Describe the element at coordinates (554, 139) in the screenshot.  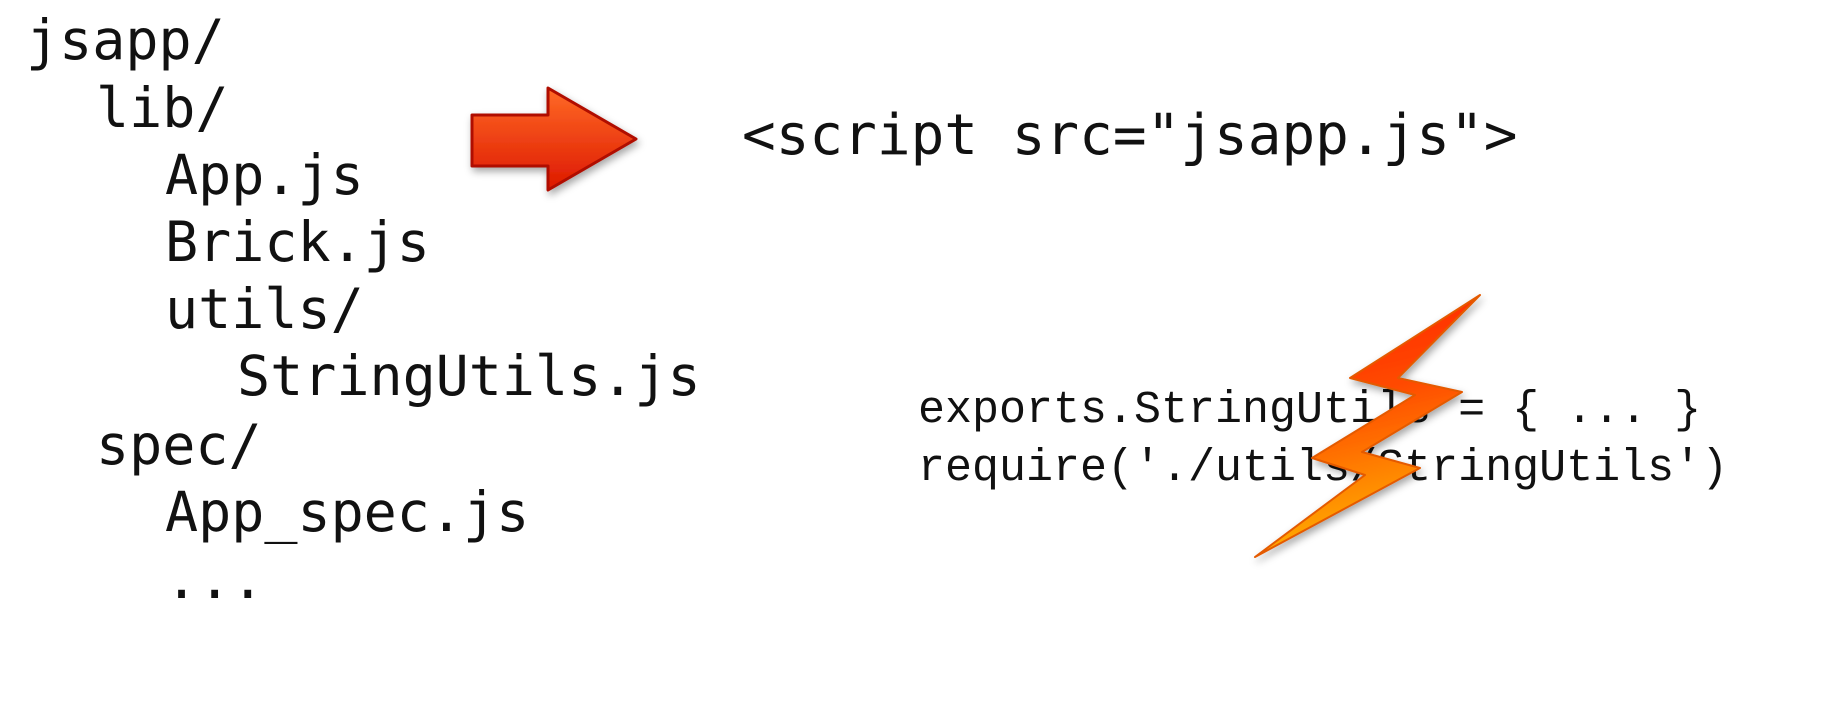
I see `right-arrow-icon` at that location.